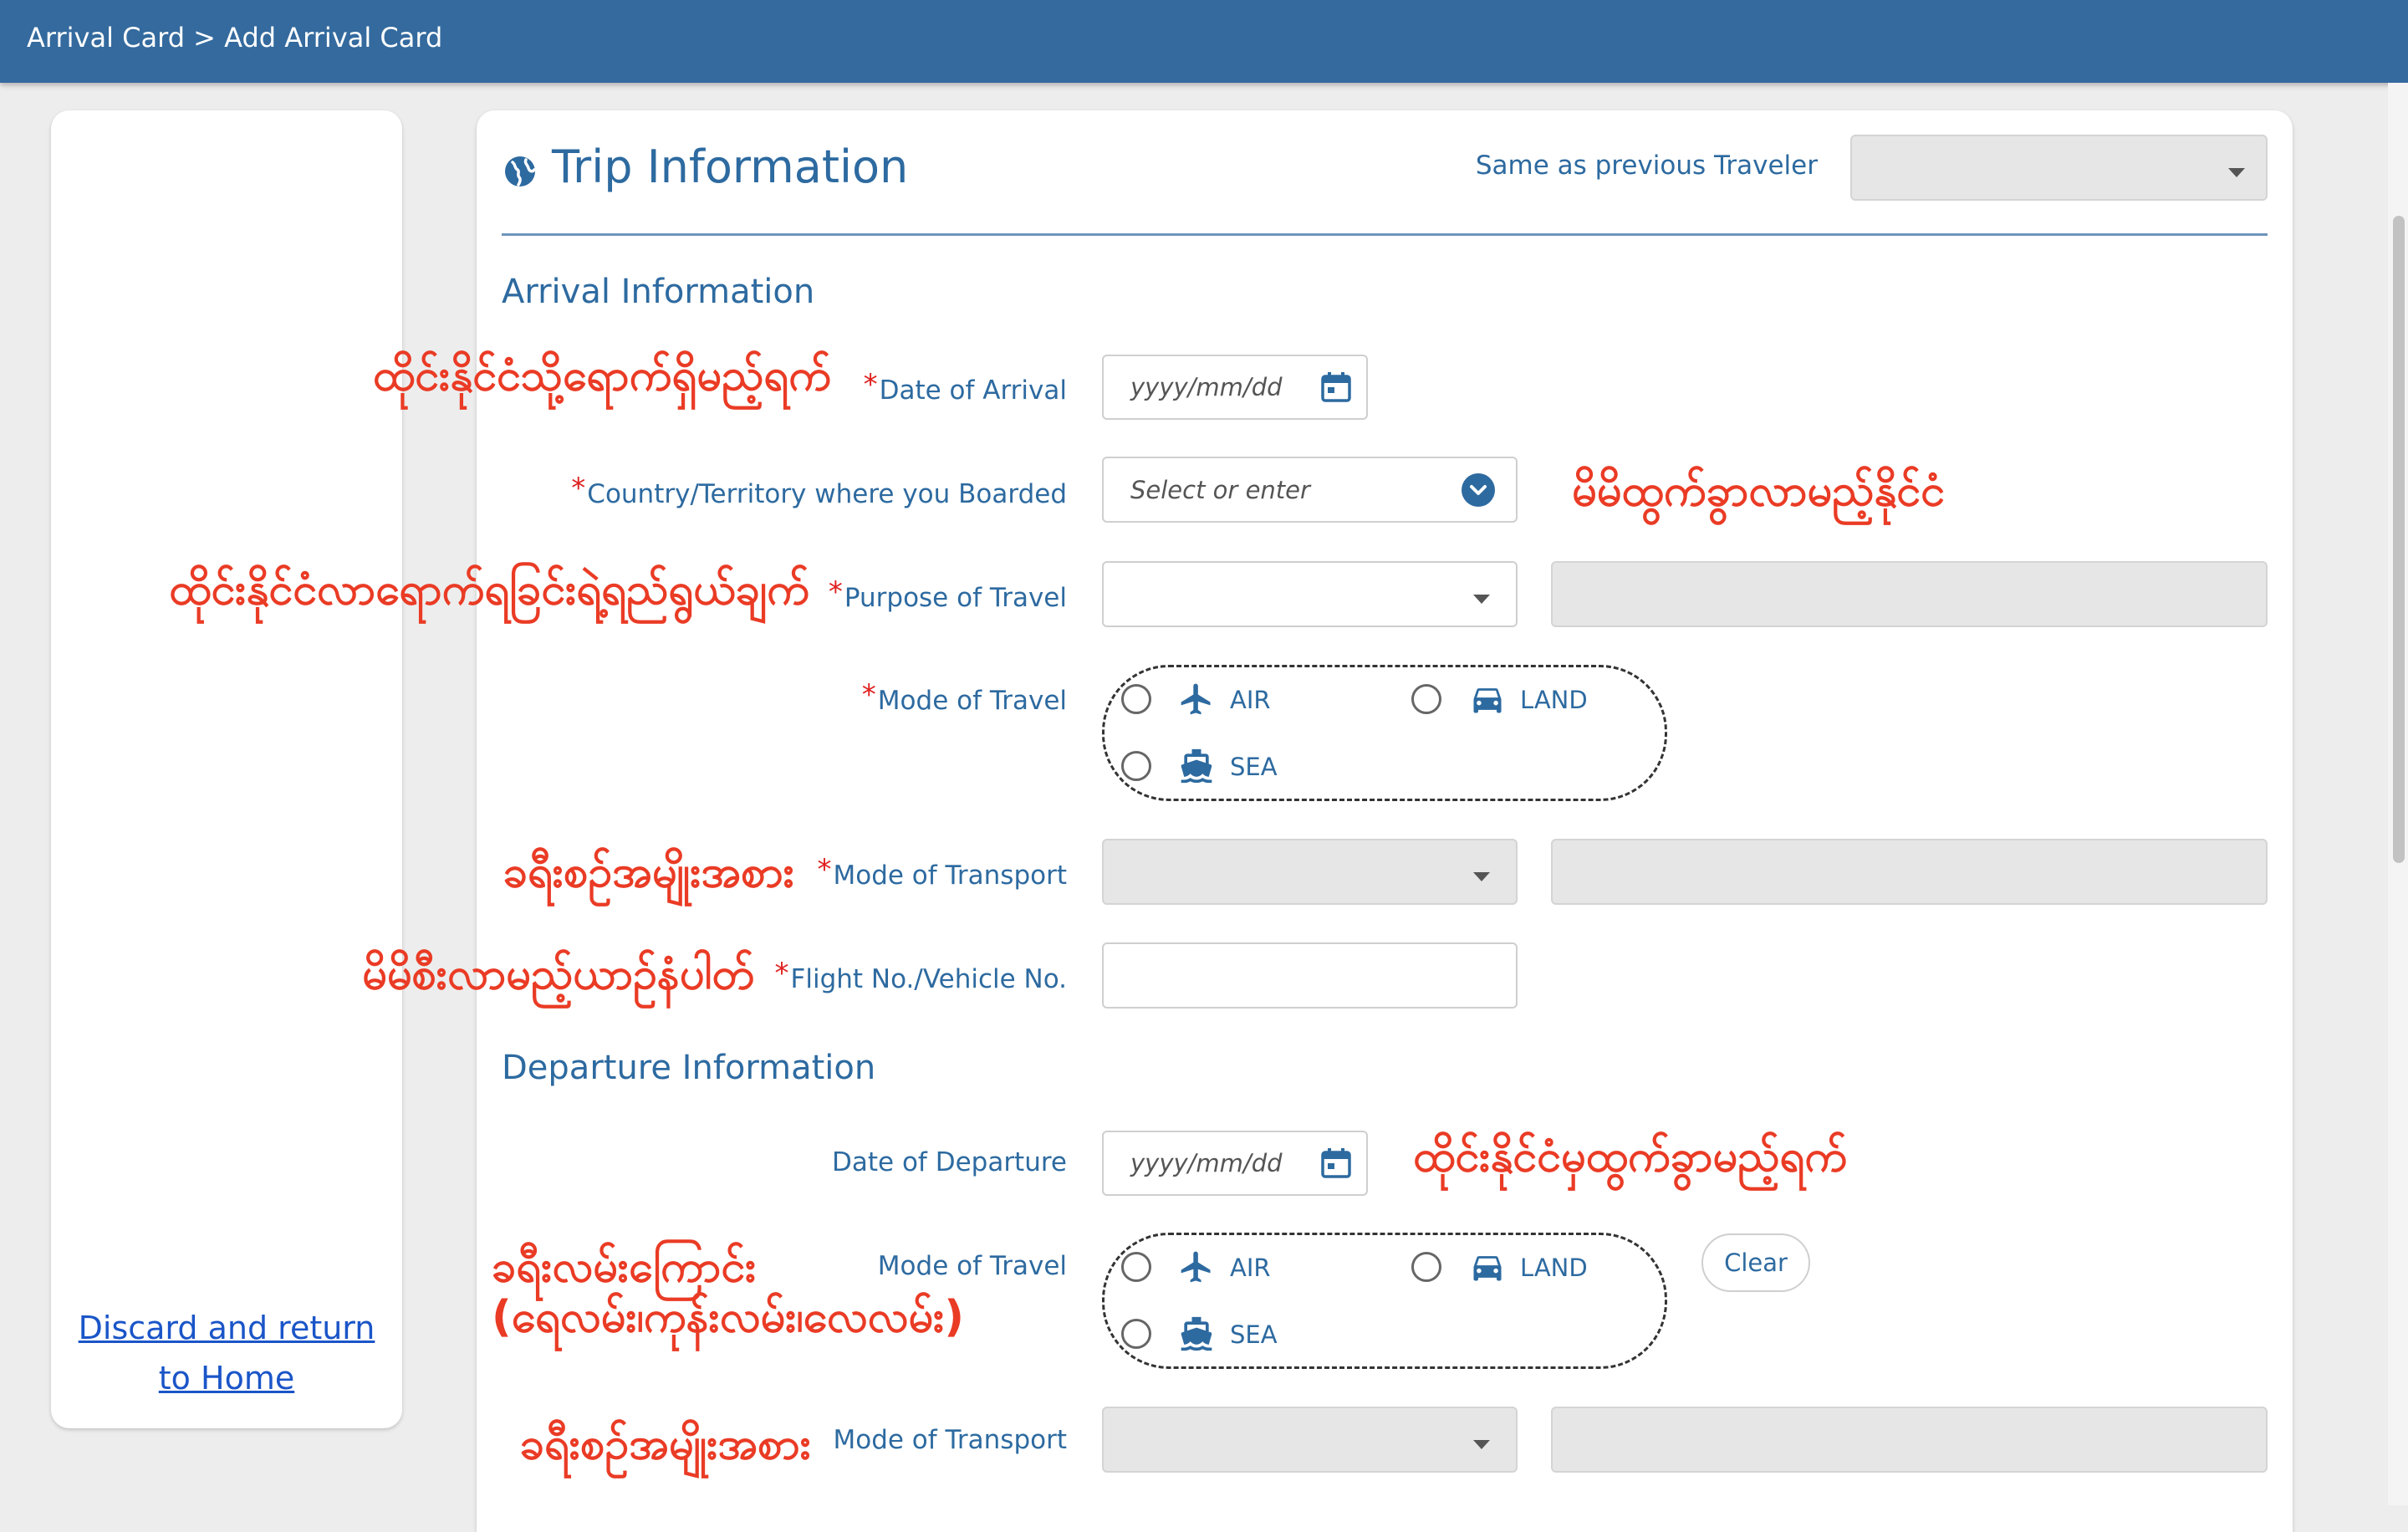 The height and width of the screenshot is (1532, 2408). I want to click on arrival-mode-of-transport-select, so click(1310, 872).